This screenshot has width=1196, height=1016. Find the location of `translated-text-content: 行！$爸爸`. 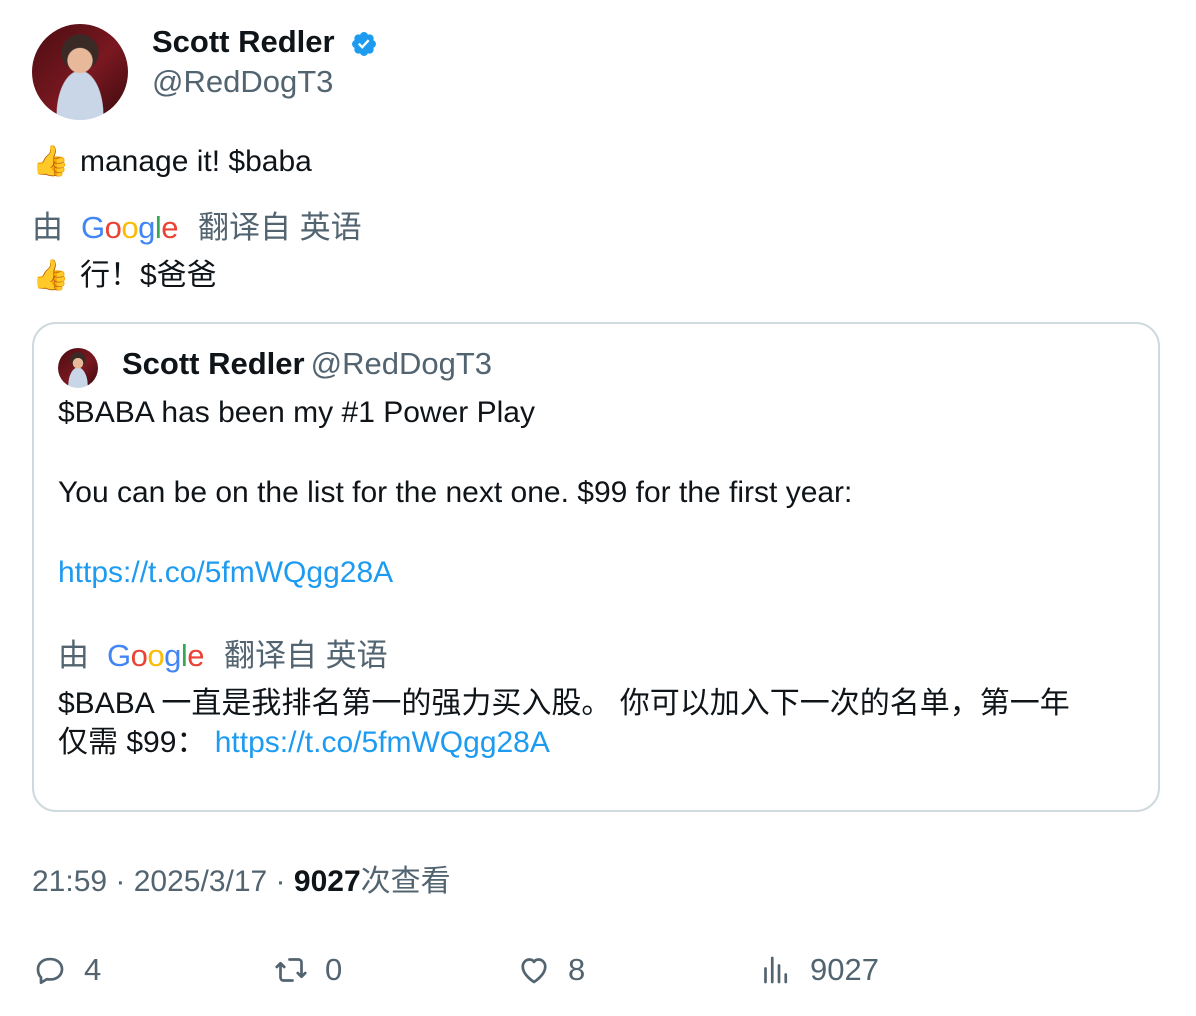

translated-text-content: 行！$爸爸 is located at coordinates (148, 275).